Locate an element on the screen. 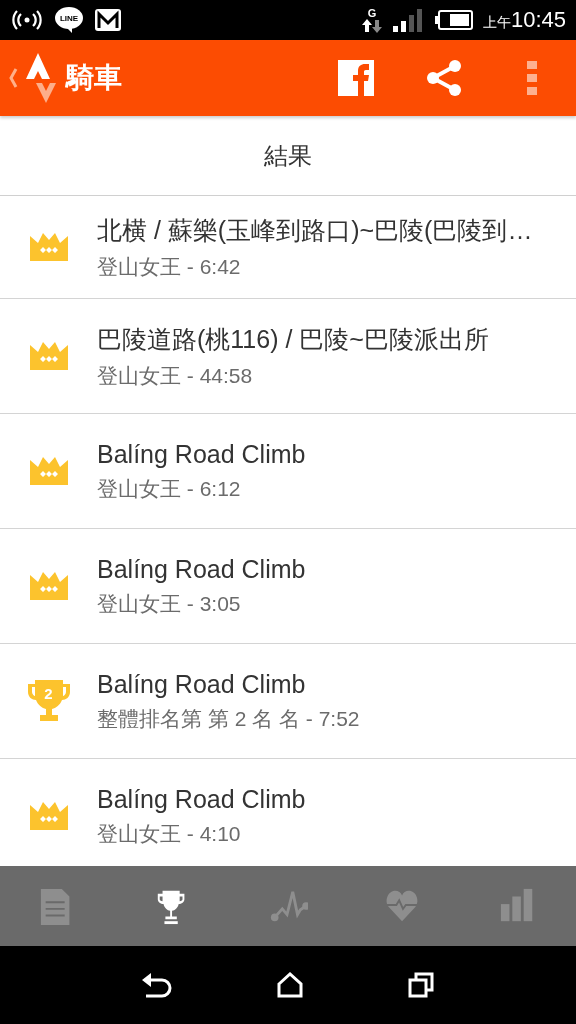 The width and height of the screenshot is (576, 1024). clock-time: 10:45 is located at coordinates (538, 20).